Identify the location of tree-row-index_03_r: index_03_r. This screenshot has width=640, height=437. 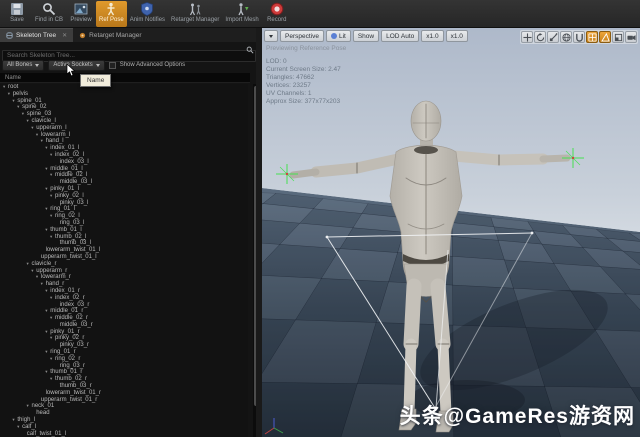
(124, 305).